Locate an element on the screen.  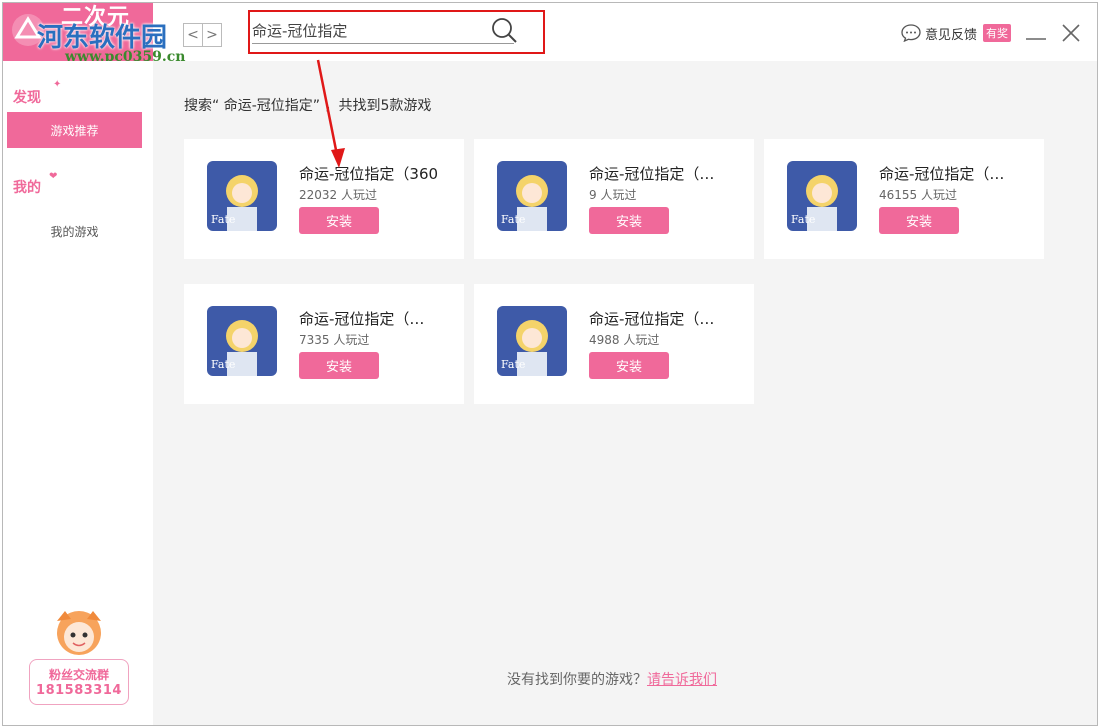
search-input is located at coordinates (383, 30).